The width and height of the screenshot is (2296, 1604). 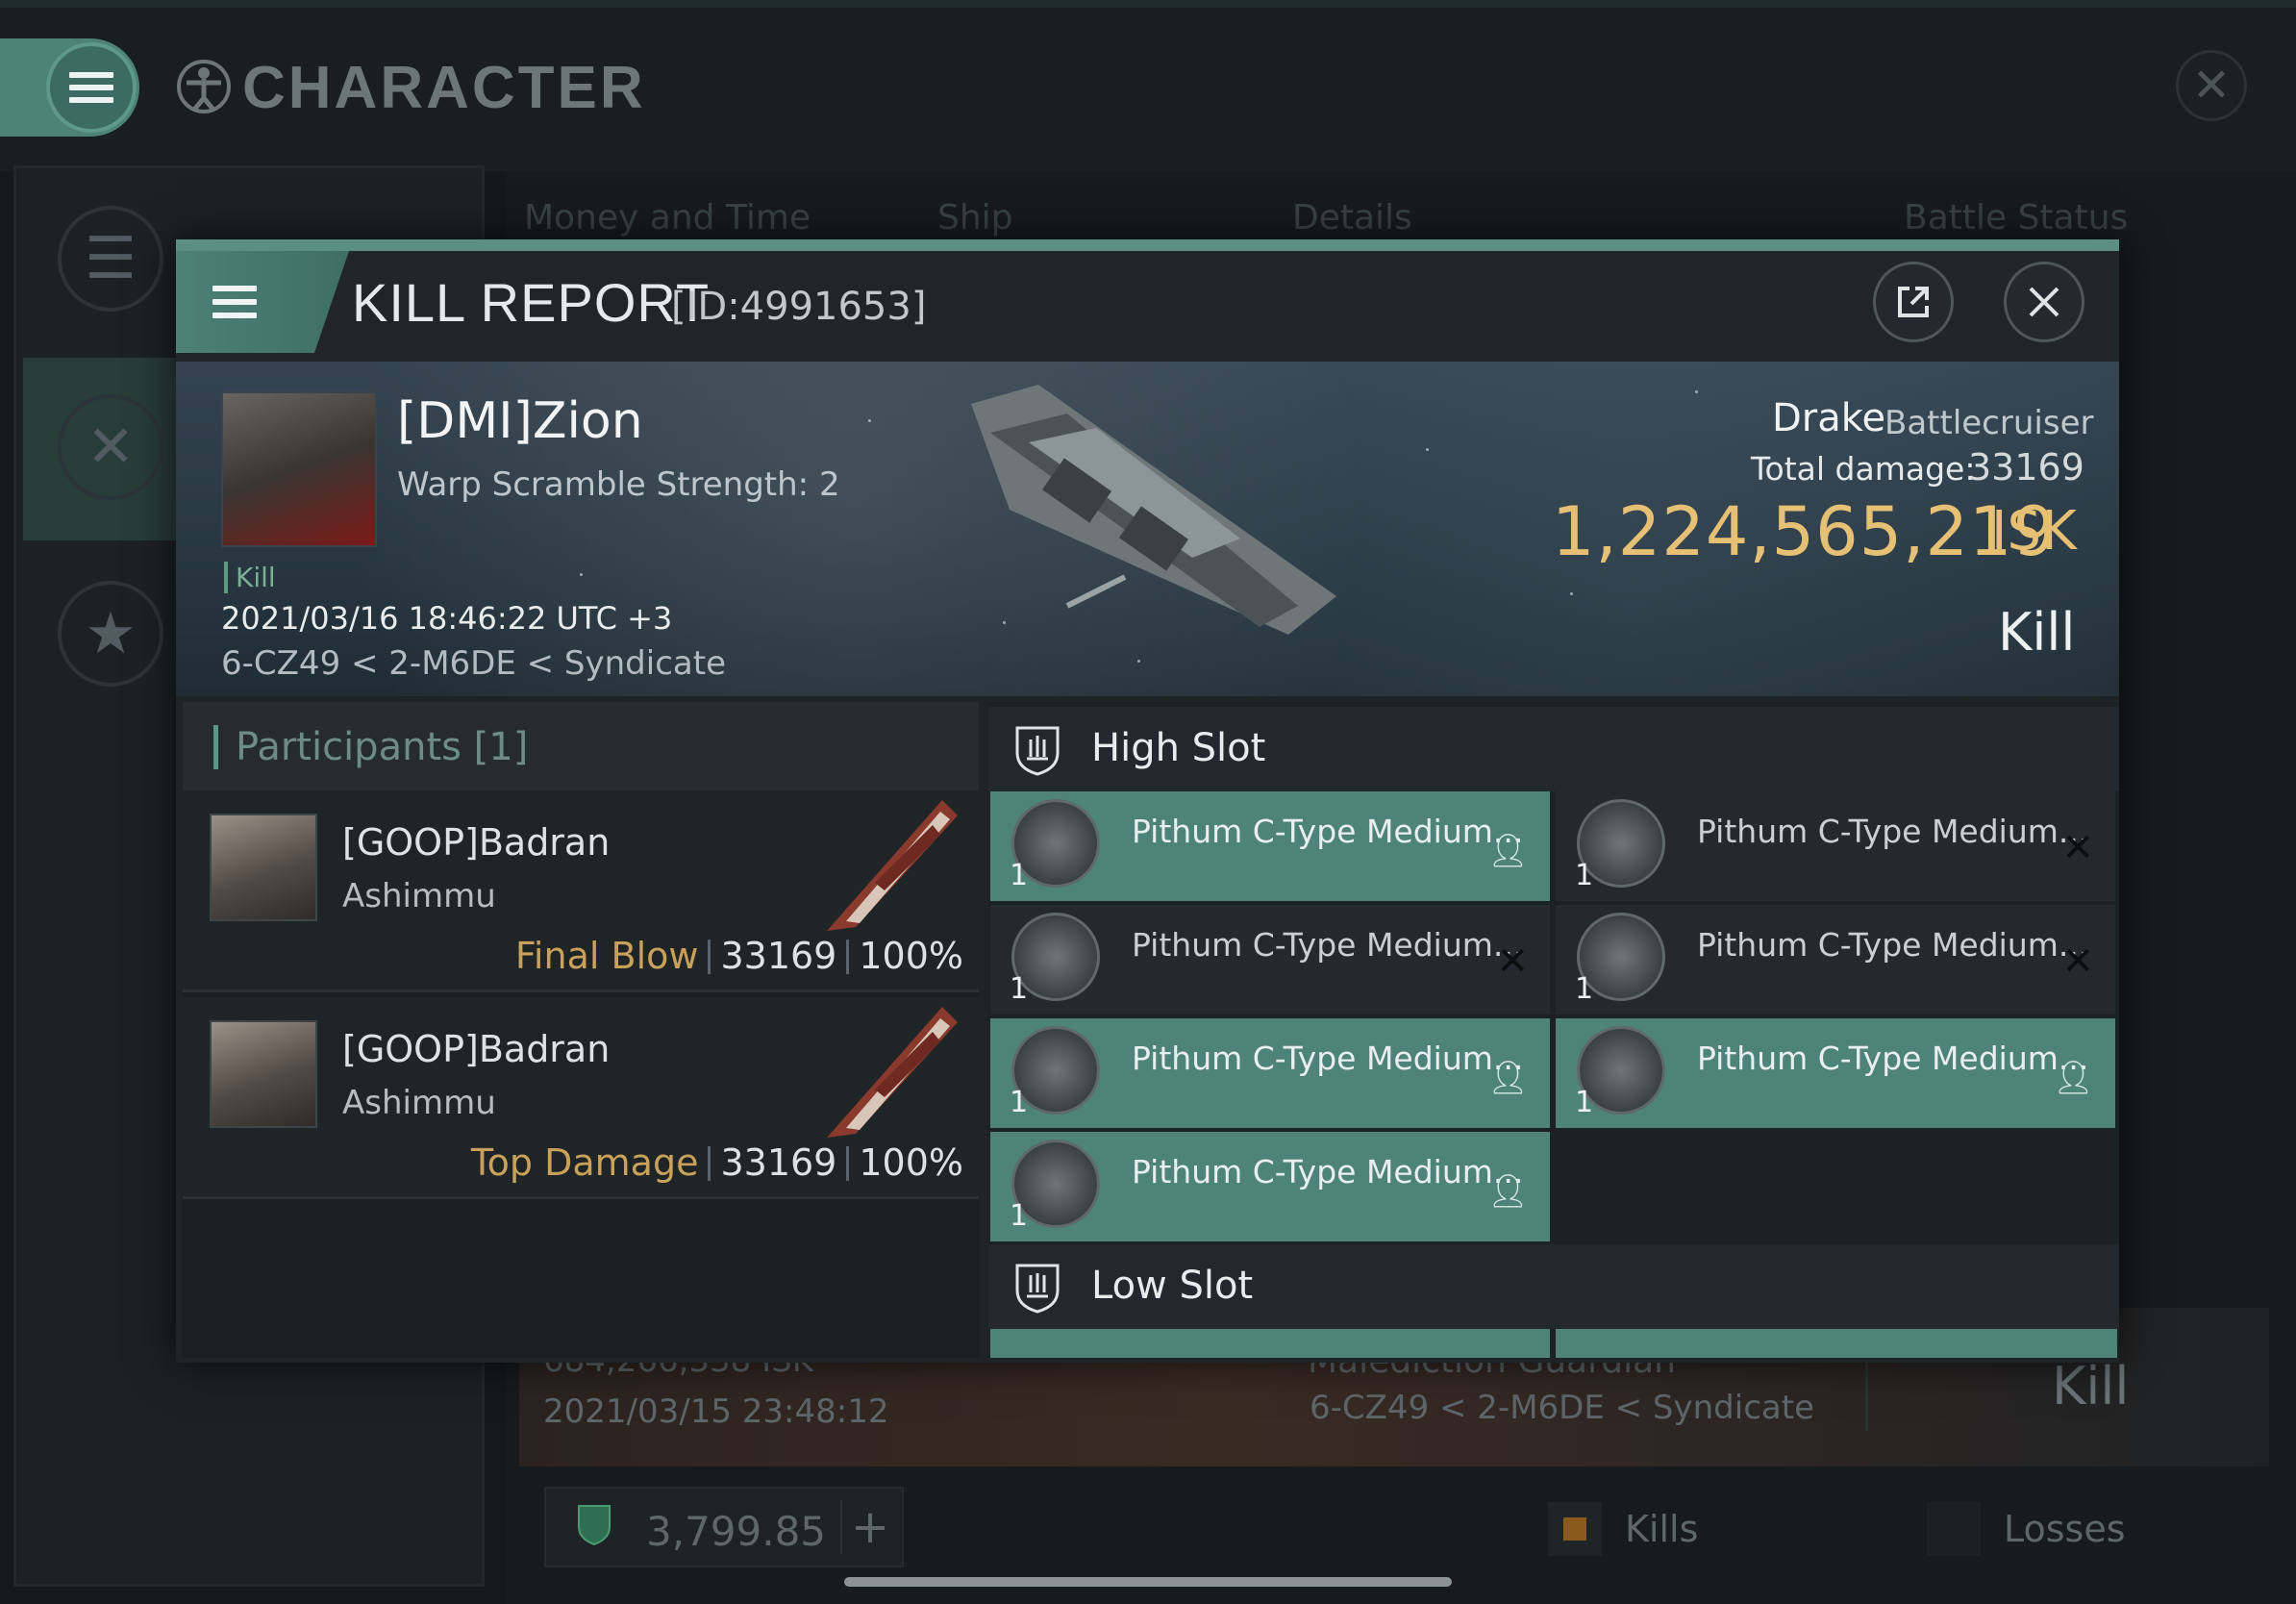 I want to click on top-edge, so click(x=1148, y=4).